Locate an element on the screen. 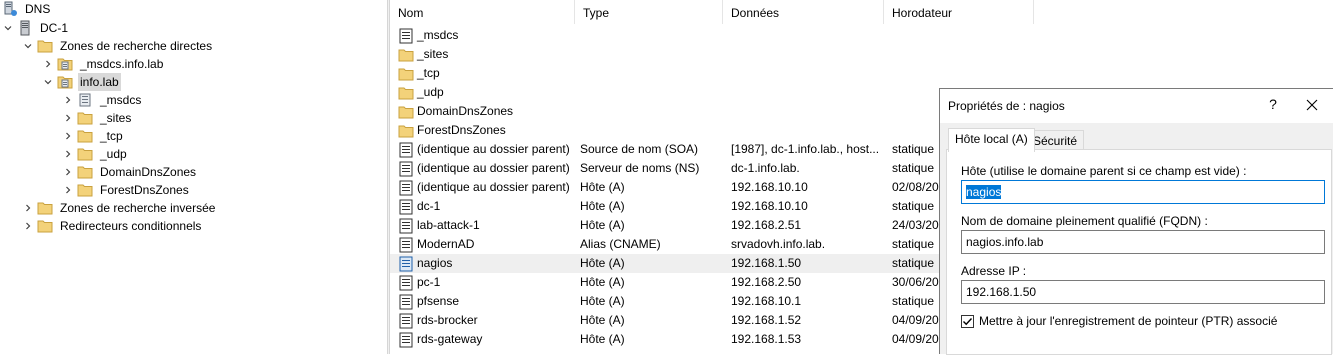  record-data: 192.168.10.10 is located at coordinates (769, 187).